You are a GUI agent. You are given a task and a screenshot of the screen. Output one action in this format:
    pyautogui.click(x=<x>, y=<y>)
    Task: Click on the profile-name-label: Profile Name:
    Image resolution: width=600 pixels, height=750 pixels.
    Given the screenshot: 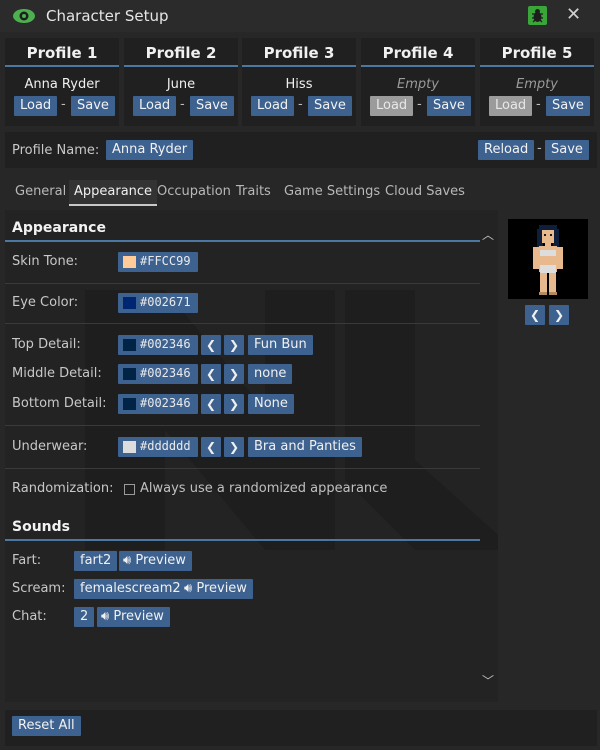 What is the action you would take?
    pyautogui.click(x=56, y=150)
    